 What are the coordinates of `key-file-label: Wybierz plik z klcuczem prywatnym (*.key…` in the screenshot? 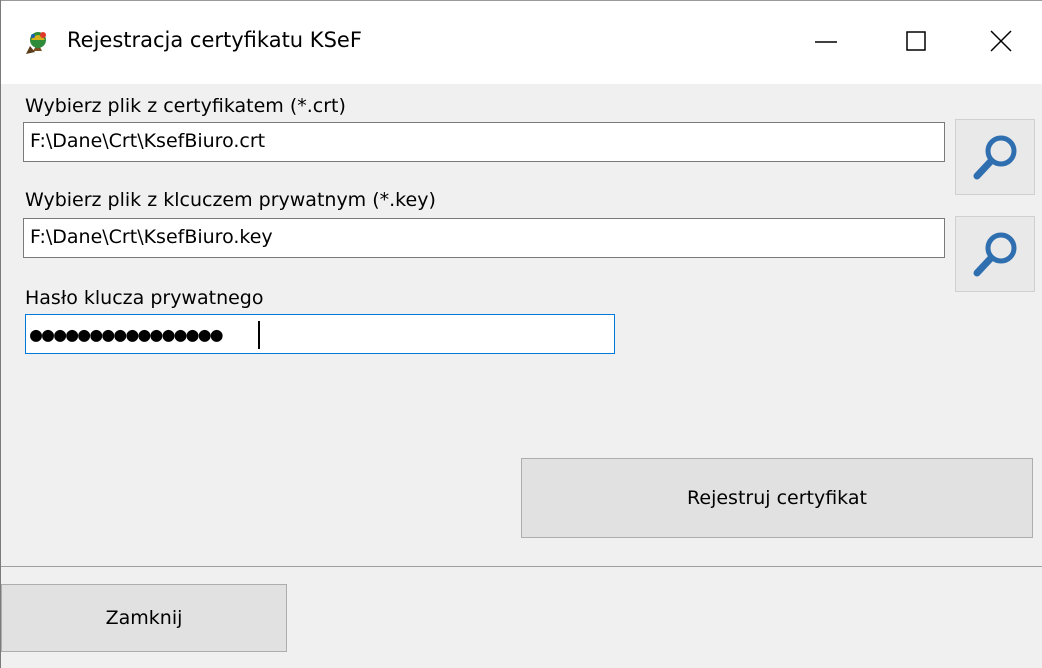 It's located at (230, 200).